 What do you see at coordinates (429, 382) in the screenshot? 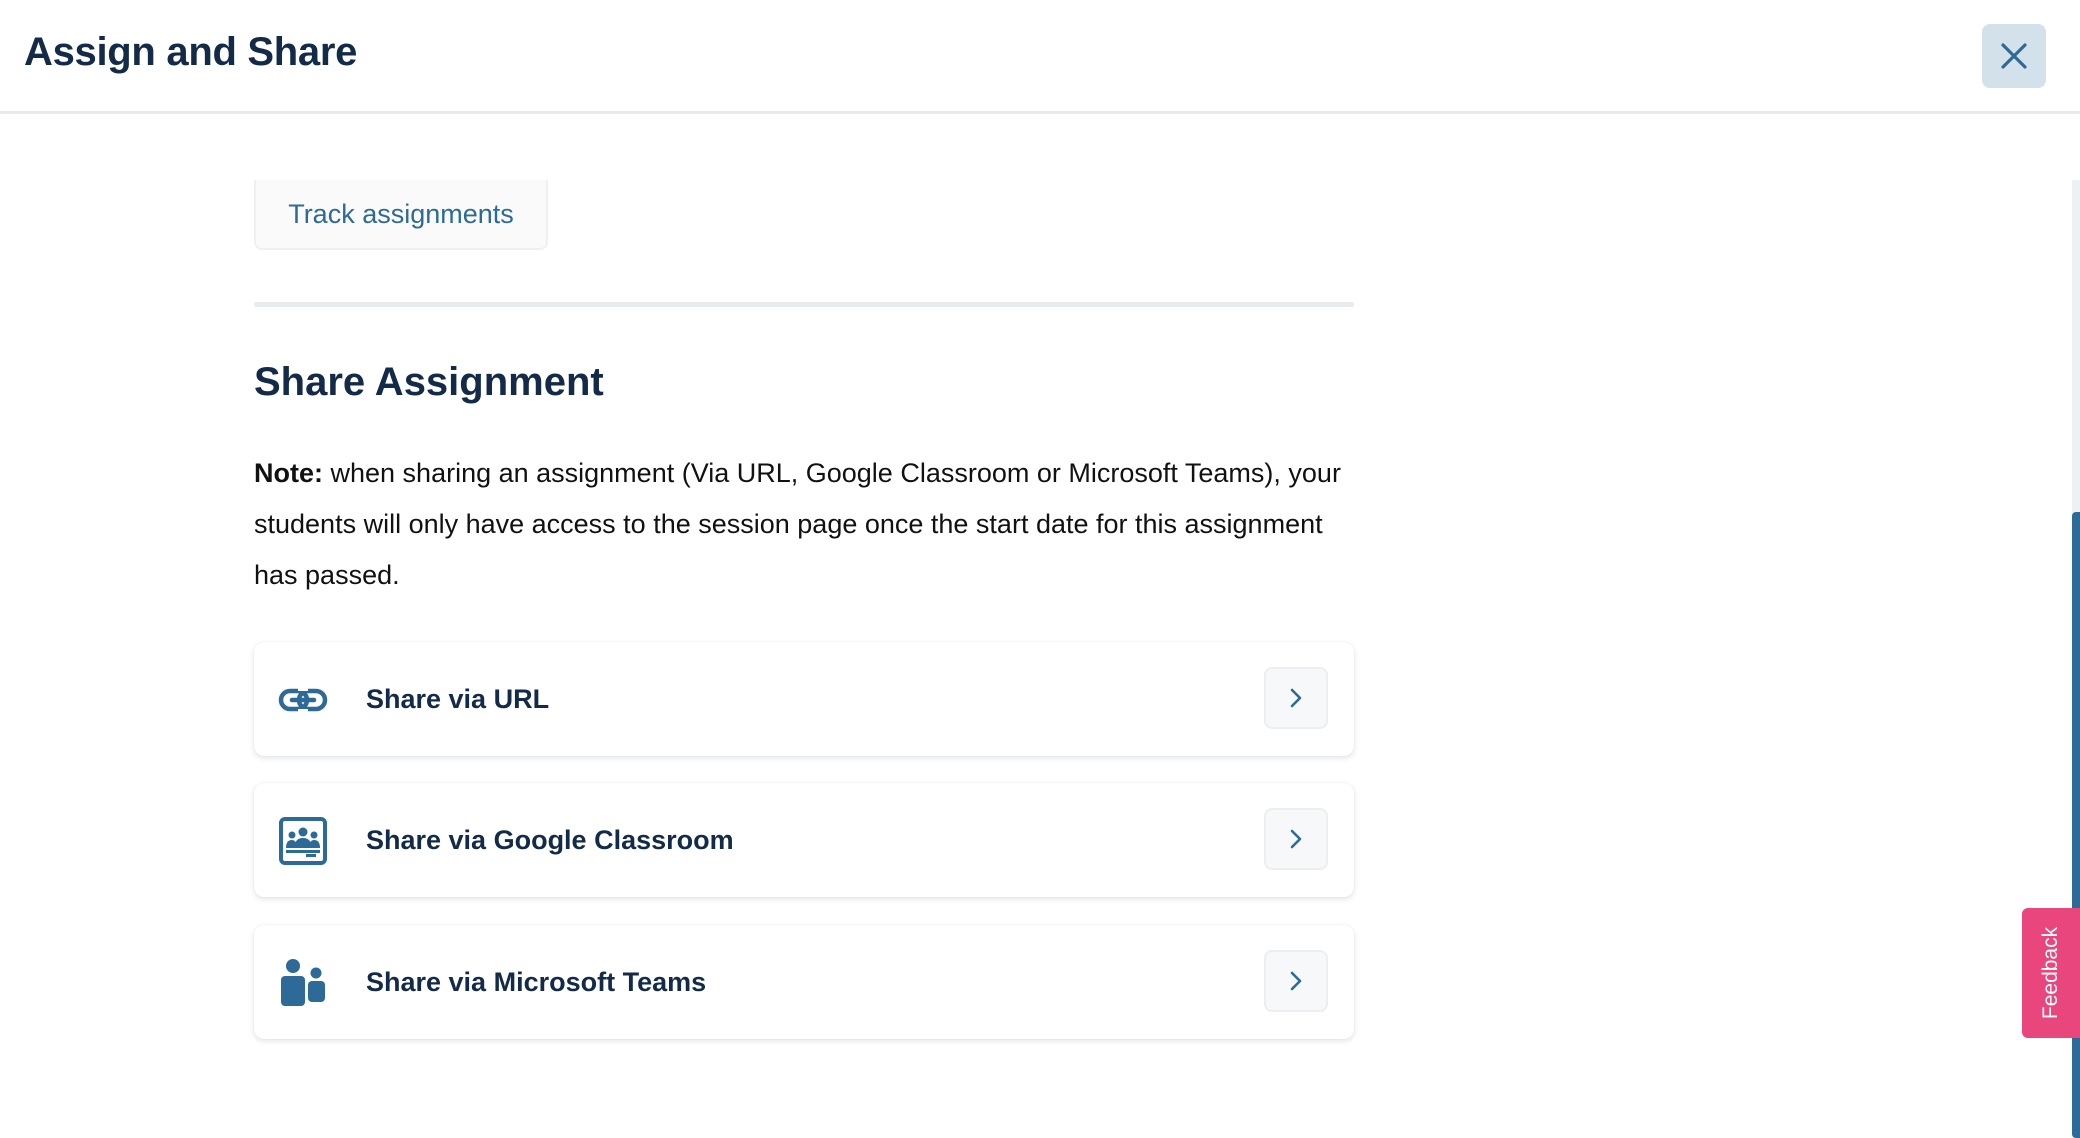
I see `share-assignment-title: Share Assignment` at bounding box center [429, 382].